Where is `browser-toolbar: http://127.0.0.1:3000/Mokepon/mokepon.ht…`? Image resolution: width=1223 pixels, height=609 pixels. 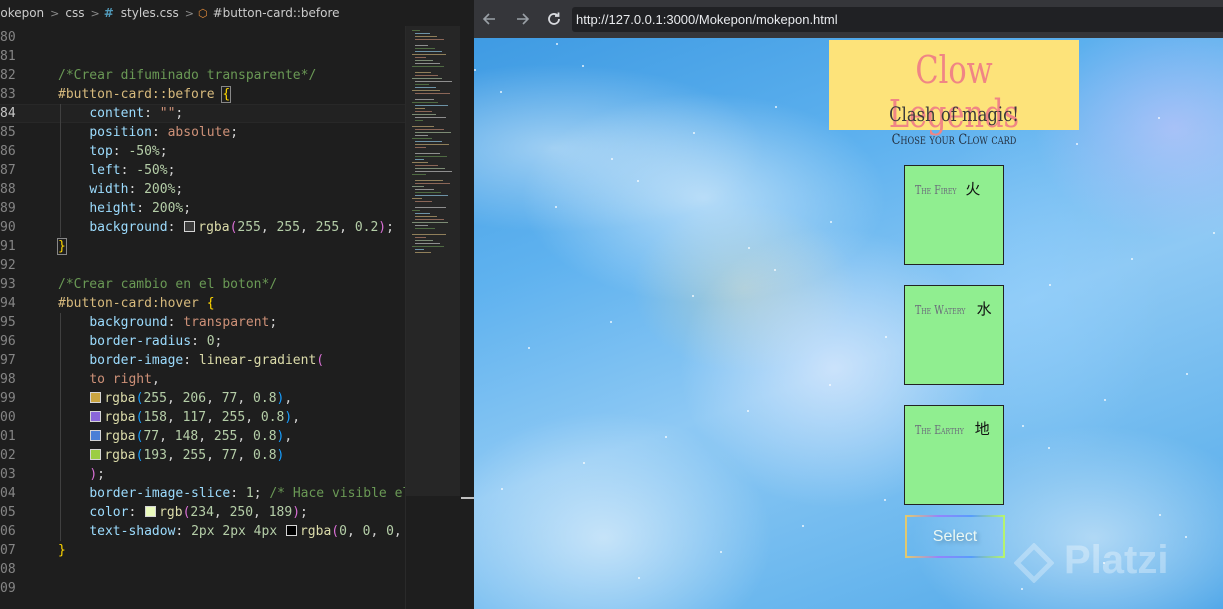
browser-toolbar: http://127.0.0.1:3000/Mokepon/mokepon.ht… is located at coordinates (848, 19).